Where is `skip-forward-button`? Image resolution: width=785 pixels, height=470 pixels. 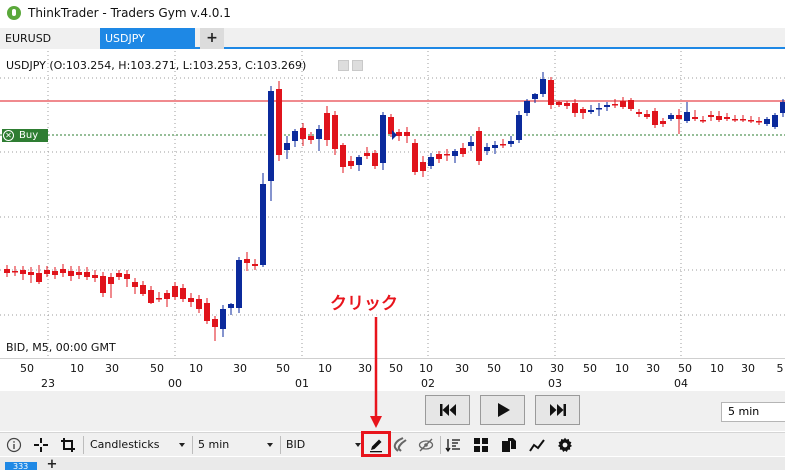 skip-forward-button is located at coordinates (557, 410).